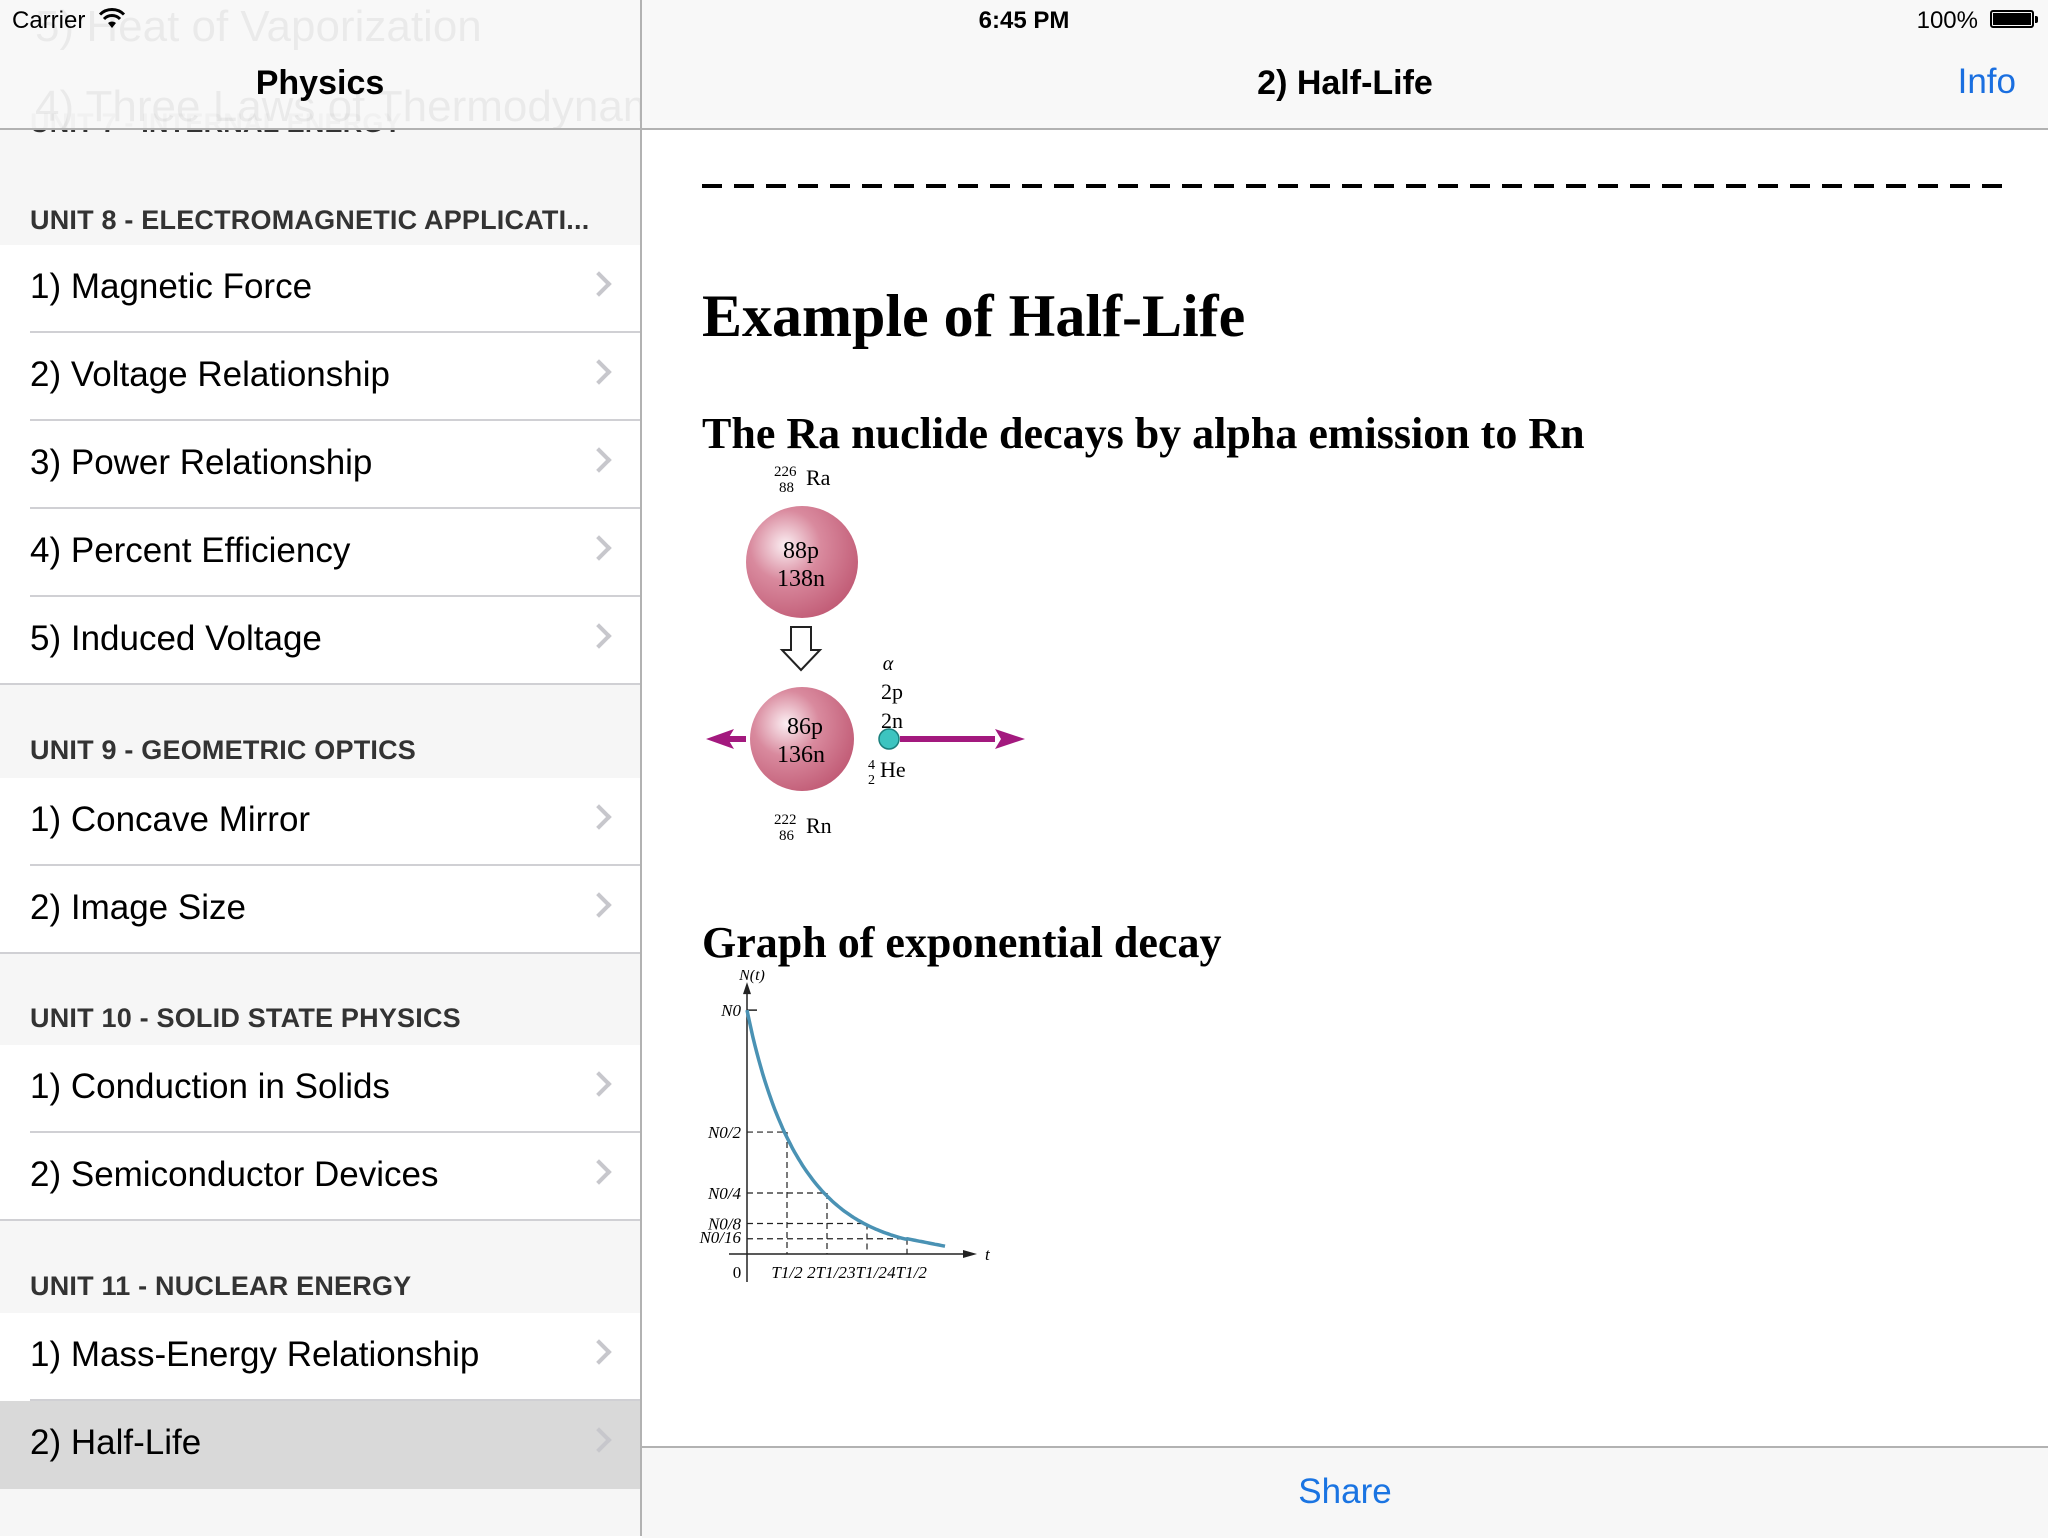 This screenshot has width=2048, height=1538. What do you see at coordinates (176, 638) in the screenshot?
I see `topic-label: 5) Induced Voltage` at bounding box center [176, 638].